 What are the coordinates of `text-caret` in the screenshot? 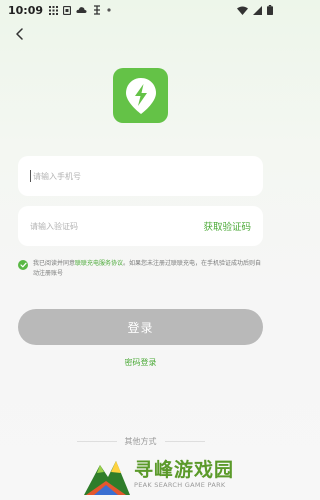 It's located at (30, 176).